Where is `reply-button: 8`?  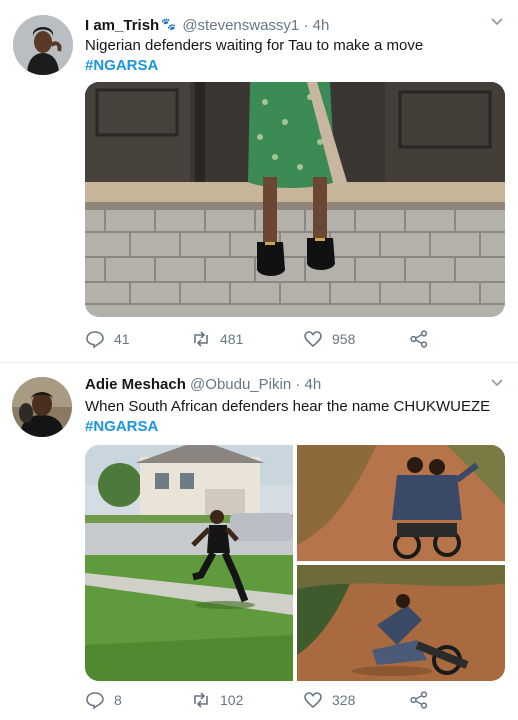 reply-button: 8 is located at coordinates (103, 700).